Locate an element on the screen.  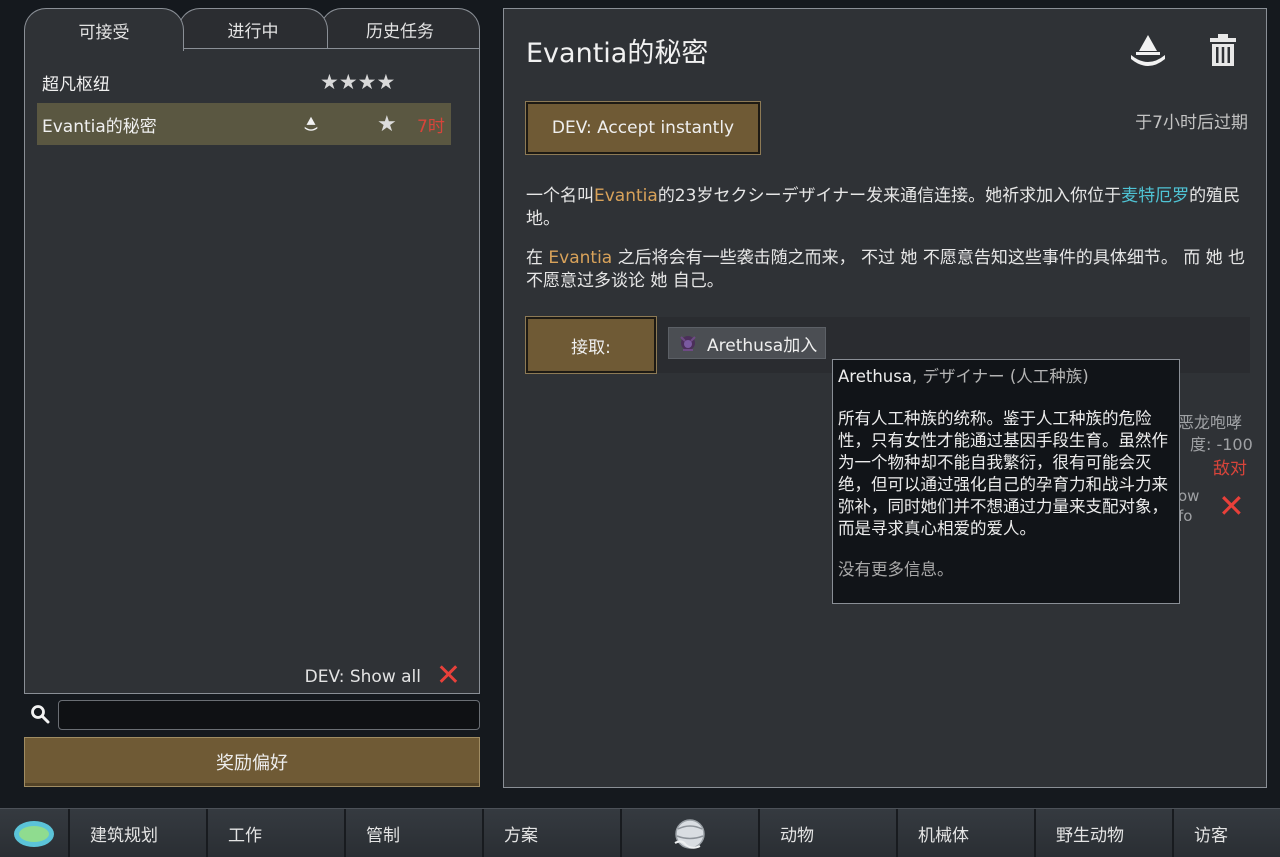
quest-tabs: 历史任务 进行中 可接受 is located at coordinates (252, 29).